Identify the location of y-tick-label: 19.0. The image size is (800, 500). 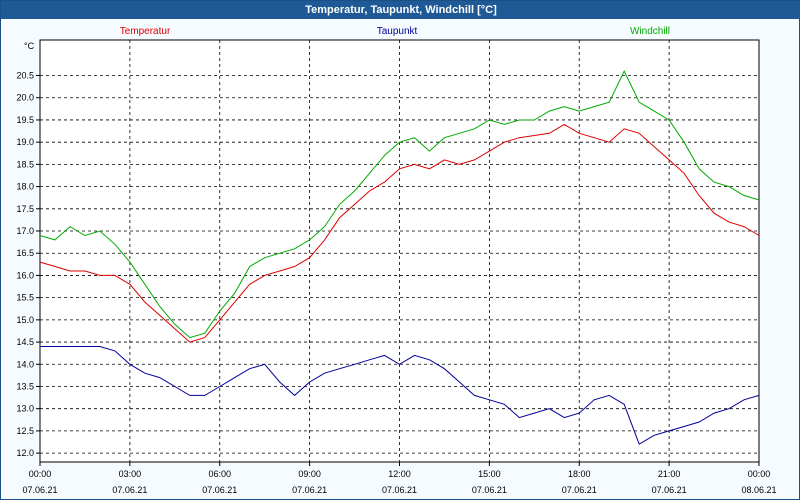
(25, 142).